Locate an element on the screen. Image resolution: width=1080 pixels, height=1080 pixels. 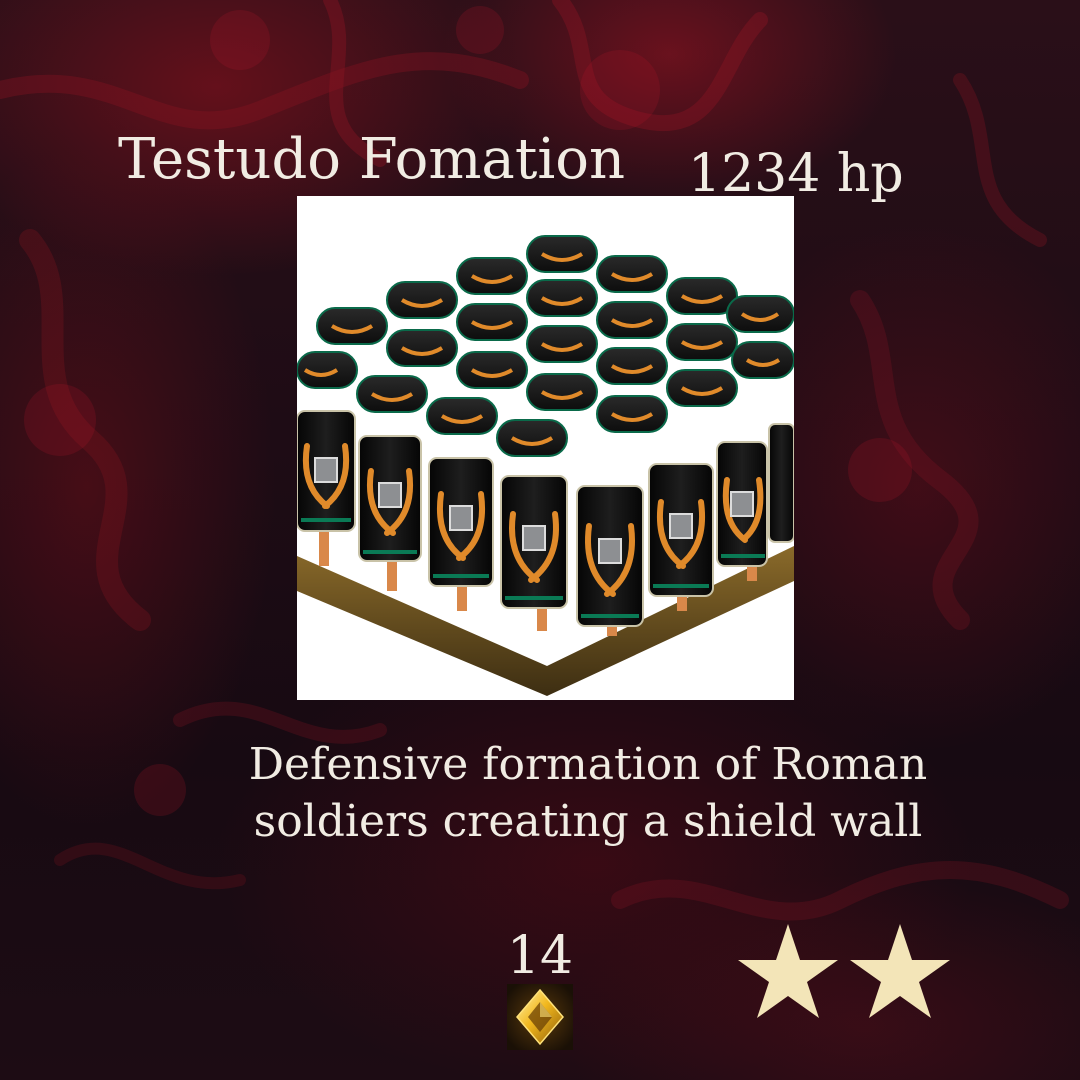
description-line-2: soldiers creating a shield wall is located at coordinates (588, 822).